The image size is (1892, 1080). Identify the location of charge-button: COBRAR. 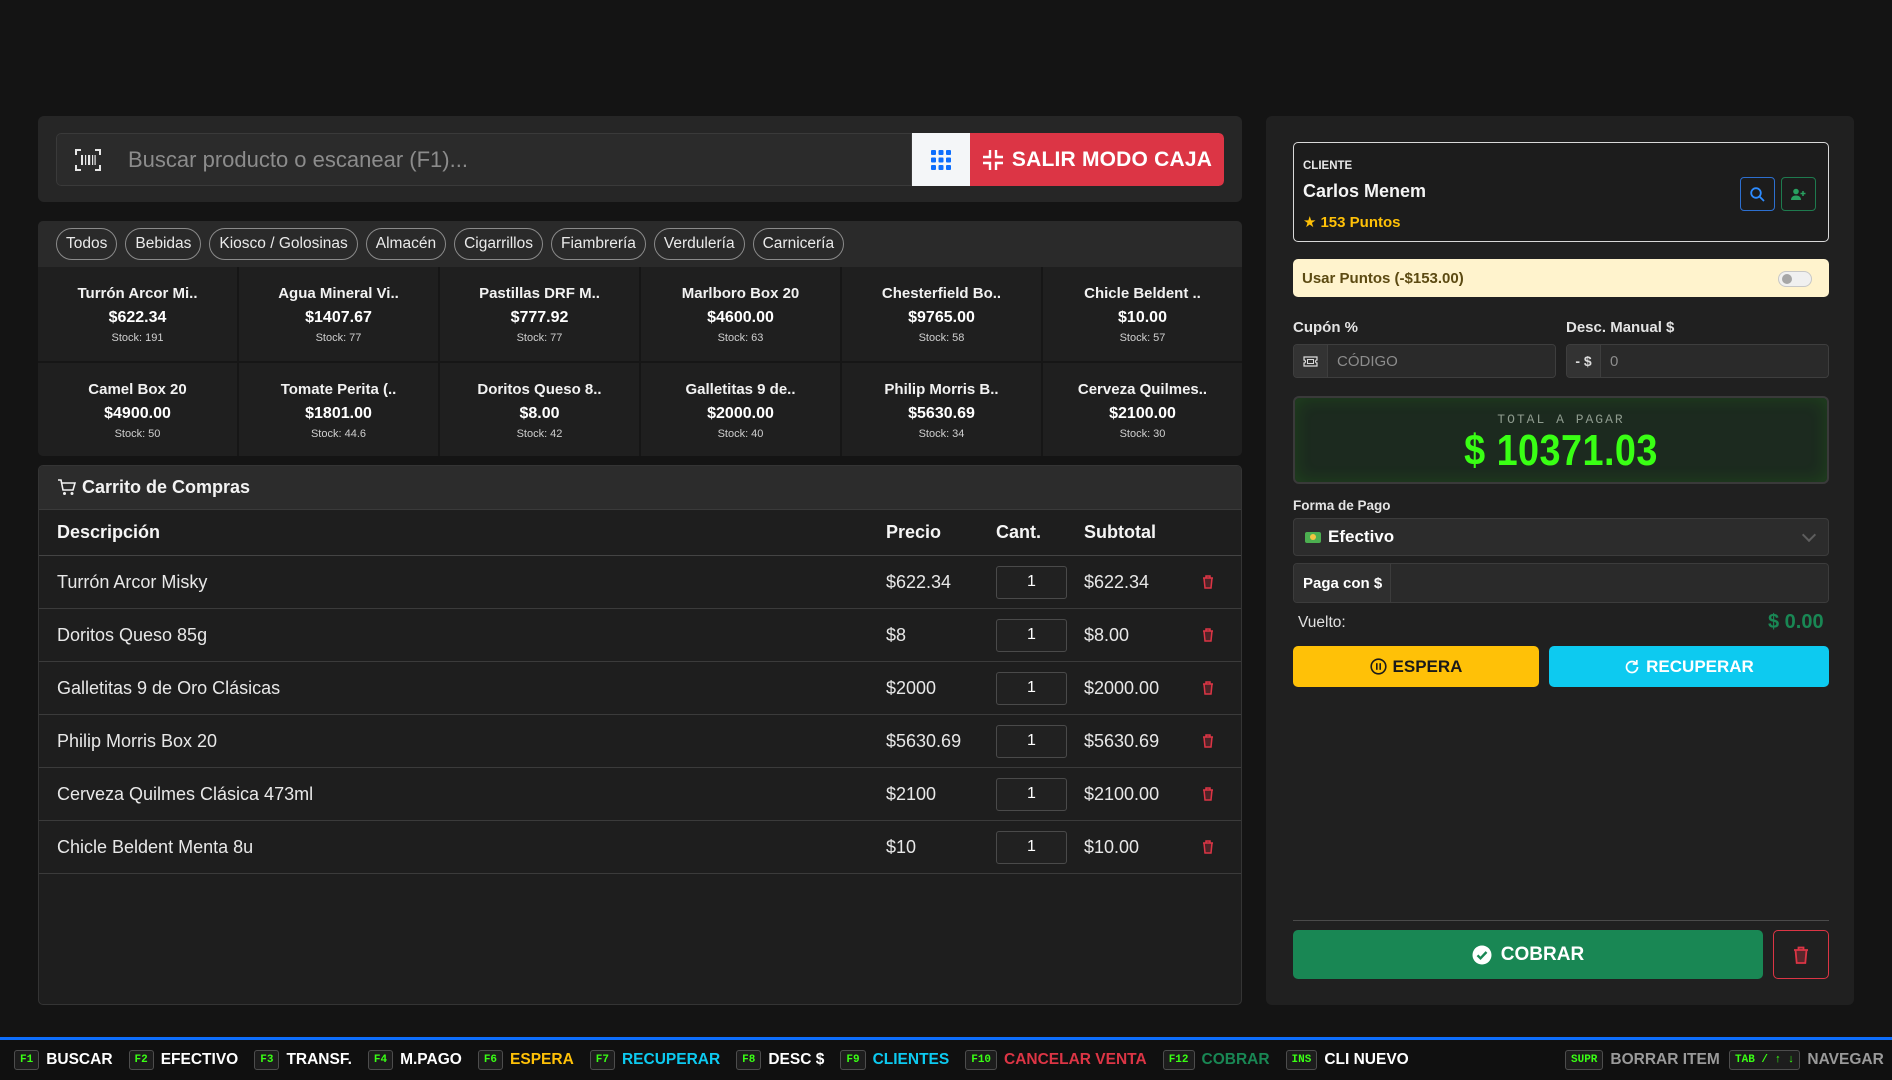
(1528, 954).